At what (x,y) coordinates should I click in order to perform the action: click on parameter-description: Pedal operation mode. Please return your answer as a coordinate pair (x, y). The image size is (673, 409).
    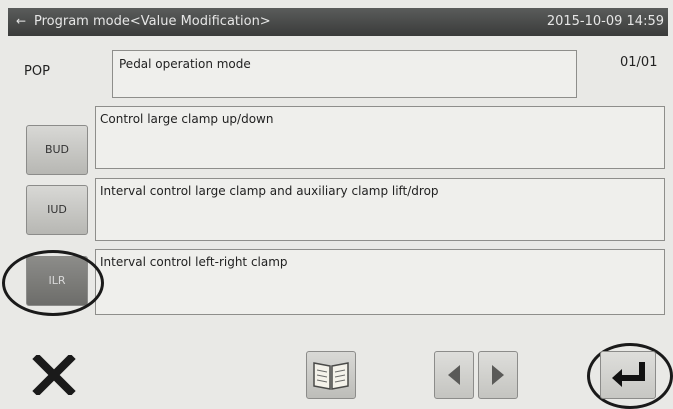
    Looking at the image, I should click on (185, 64).